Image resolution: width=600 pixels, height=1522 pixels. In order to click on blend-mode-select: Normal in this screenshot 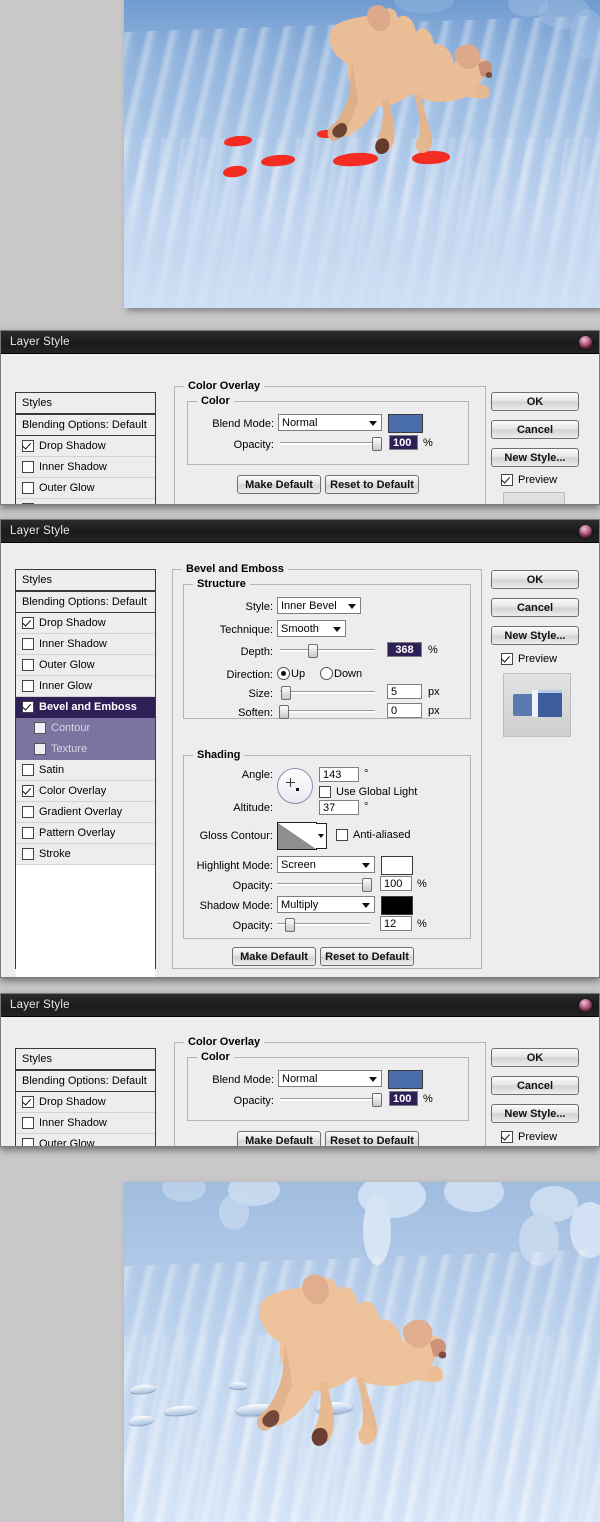, I will do `click(330, 1078)`.